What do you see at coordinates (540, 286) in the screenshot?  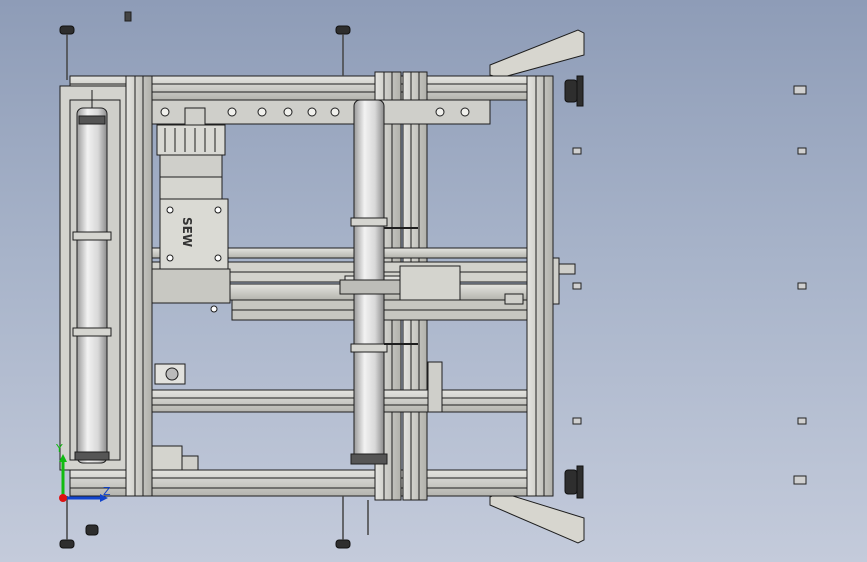 I see `right-frame-rail` at bounding box center [540, 286].